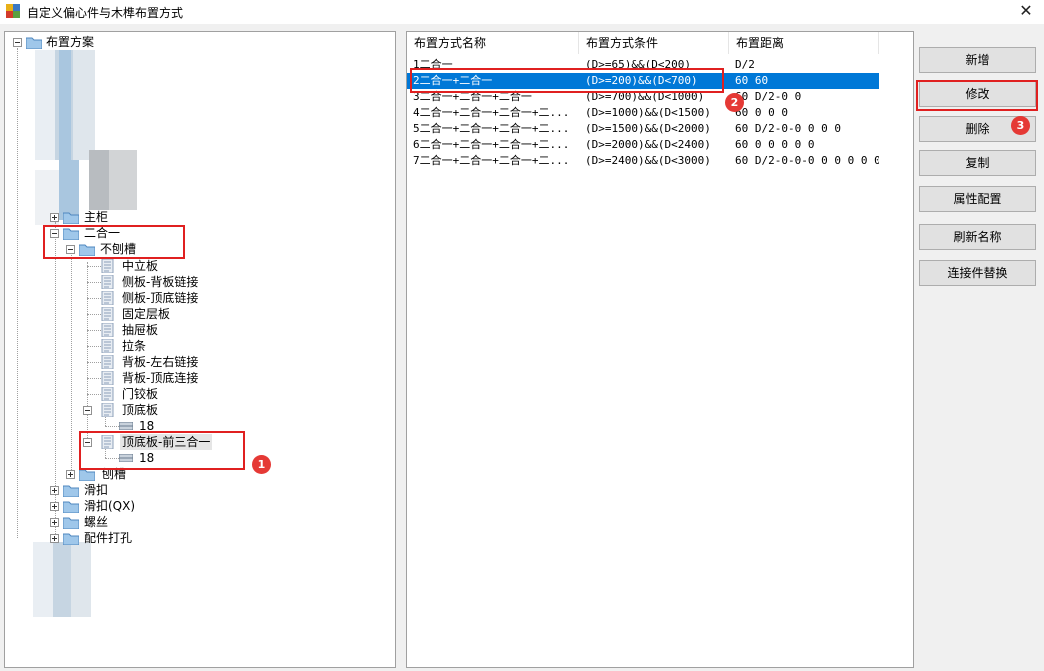 This screenshot has height=671, width=1044. I want to click on tree-node-screw: 螺丝, so click(145, 522).